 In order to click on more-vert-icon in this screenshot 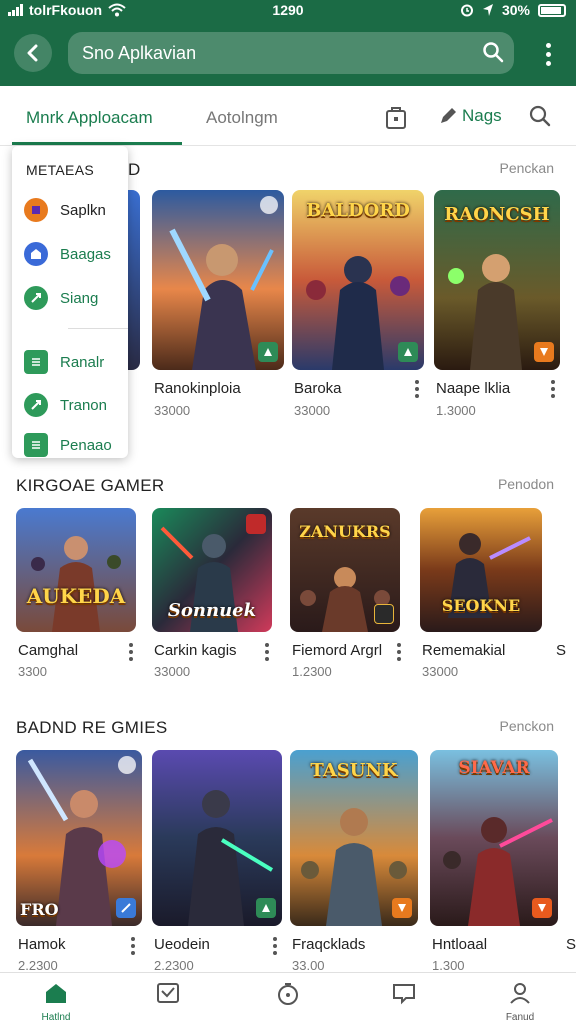, I will do `click(548, 54)`.